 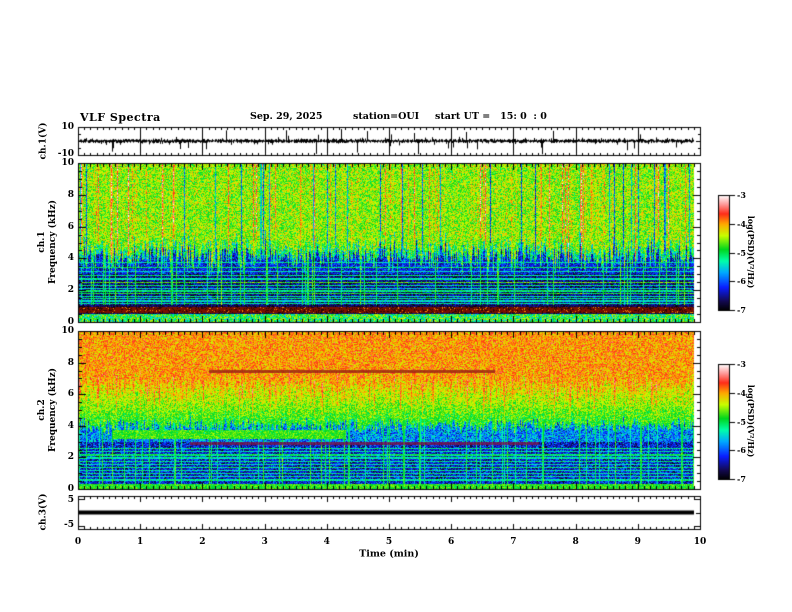 I want to click on ch1-axis-channel: ch.1, so click(x=42, y=242).